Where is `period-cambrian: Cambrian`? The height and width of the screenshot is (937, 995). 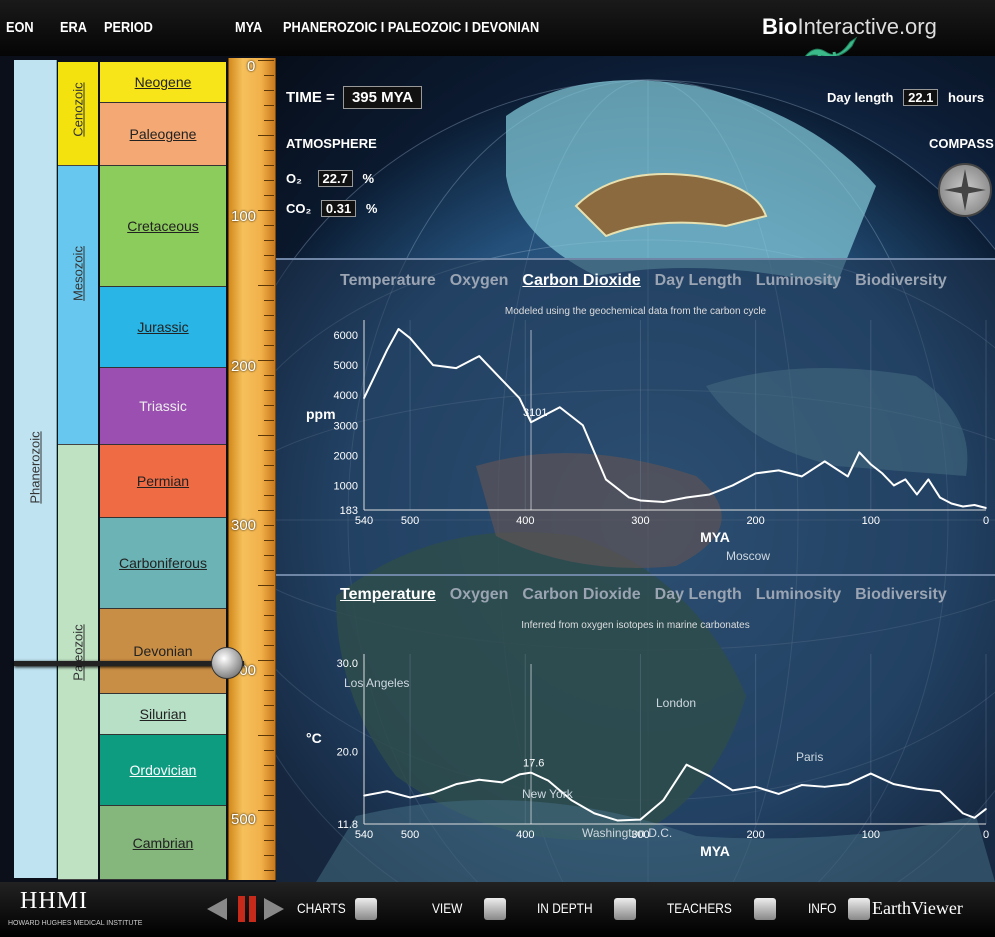
period-cambrian: Cambrian is located at coordinates (163, 843).